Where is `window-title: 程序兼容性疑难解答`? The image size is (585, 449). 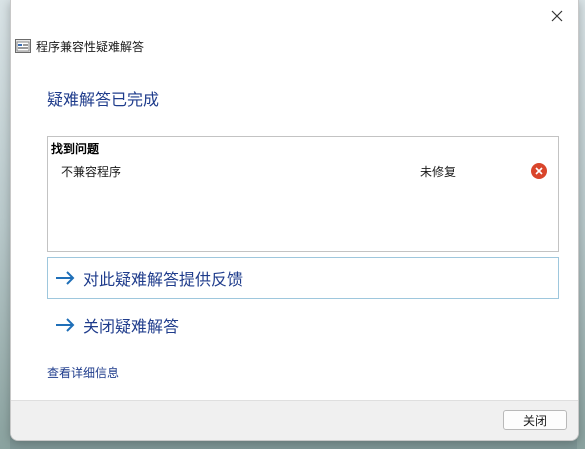
window-title: 程序兼容性疑难解答 is located at coordinates (90, 46).